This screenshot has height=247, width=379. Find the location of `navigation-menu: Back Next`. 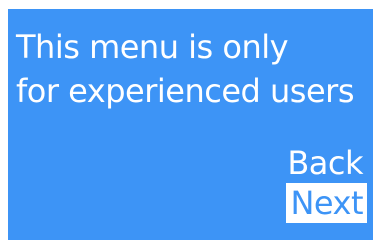

navigation-menu: Back Next is located at coordinates (325, 183).